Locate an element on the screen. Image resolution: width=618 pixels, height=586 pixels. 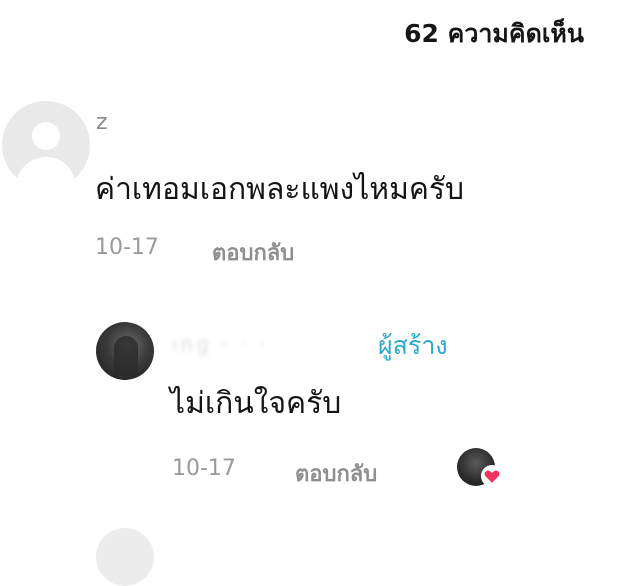
reply-username-blurred: ınɡ · · · is located at coordinates (220, 344).